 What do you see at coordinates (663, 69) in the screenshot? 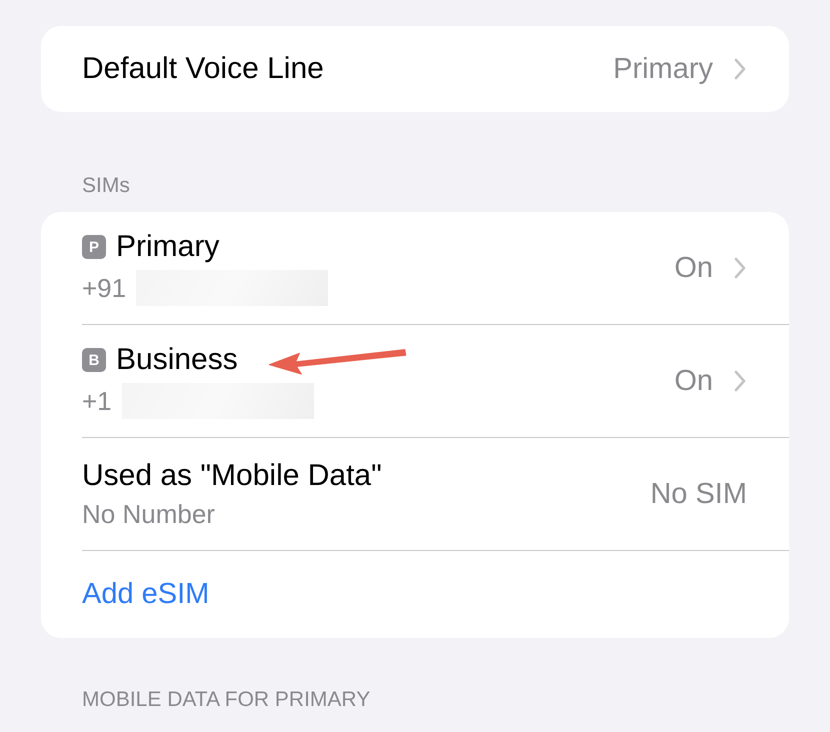
I see `row-value: Primary` at bounding box center [663, 69].